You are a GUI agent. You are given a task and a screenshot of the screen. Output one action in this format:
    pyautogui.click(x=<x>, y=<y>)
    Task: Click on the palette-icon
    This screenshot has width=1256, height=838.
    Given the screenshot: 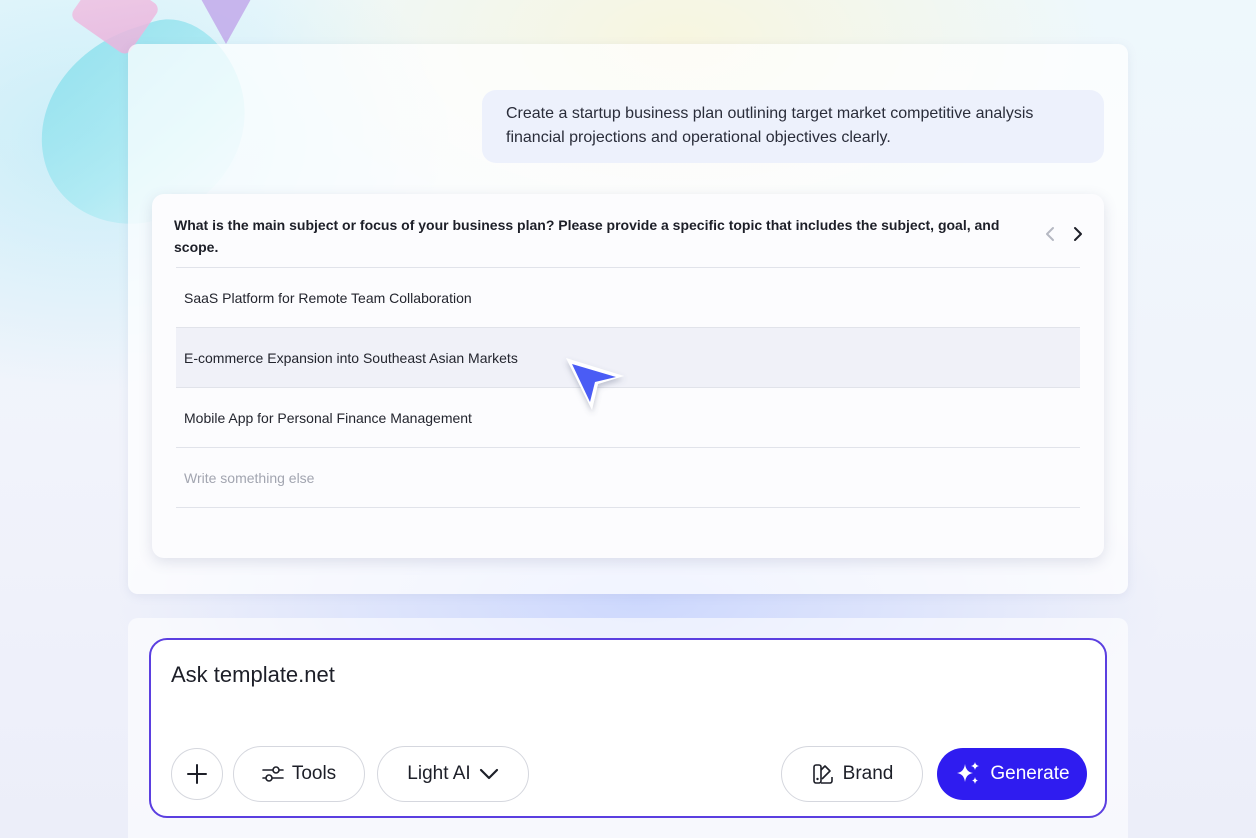 What is the action you would take?
    pyautogui.click(x=823, y=774)
    